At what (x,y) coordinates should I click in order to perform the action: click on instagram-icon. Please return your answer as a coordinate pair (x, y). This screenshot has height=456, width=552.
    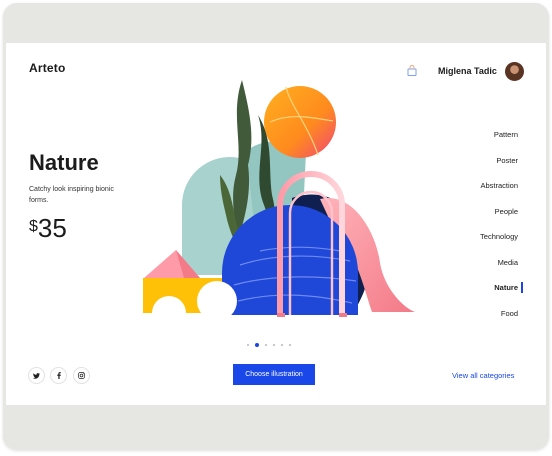
    Looking at the image, I should click on (81, 375).